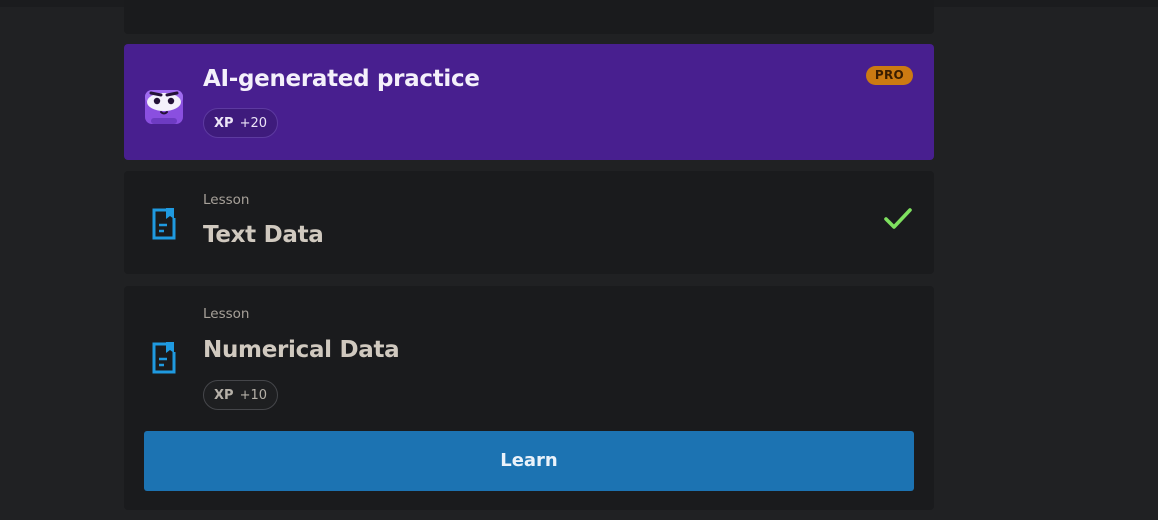  Describe the element at coordinates (529, 222) in the screenshot. I see `lesson-card-text-data: Lesson Text Data` at that location.